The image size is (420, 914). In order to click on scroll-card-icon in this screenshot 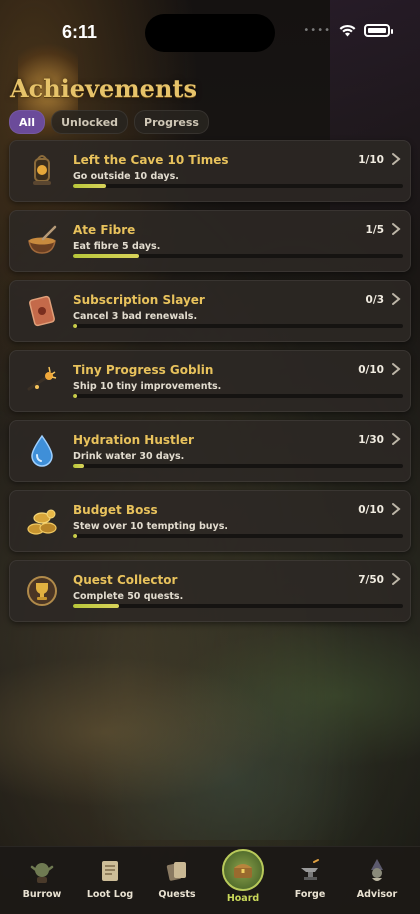, I will do `click(42, 311)`.